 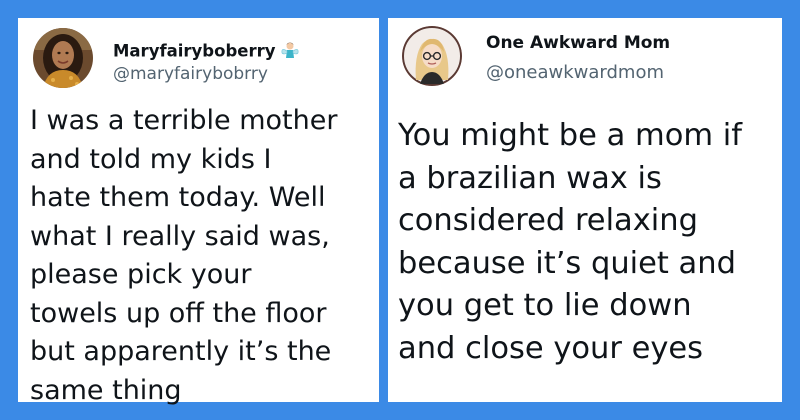 What do you see at coordinates (578, 43) in the screenshot?
I see `display-name: One Awkward Mom` at bounding box center [578, 43].